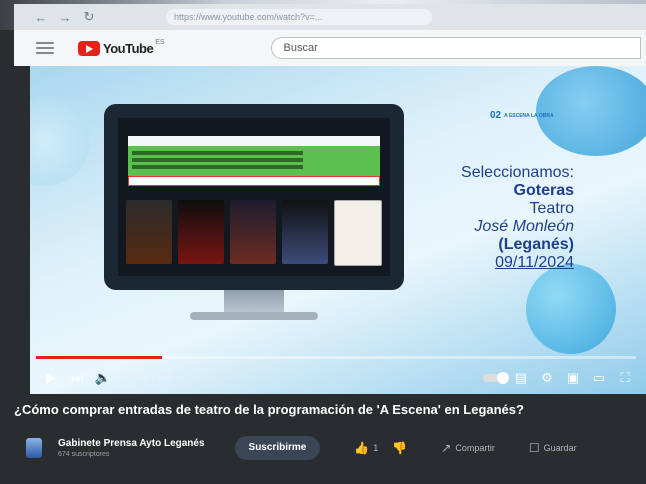 The height and width of the screenshot is (484, 646). I want to click on progress-bar, so click(336, 357).